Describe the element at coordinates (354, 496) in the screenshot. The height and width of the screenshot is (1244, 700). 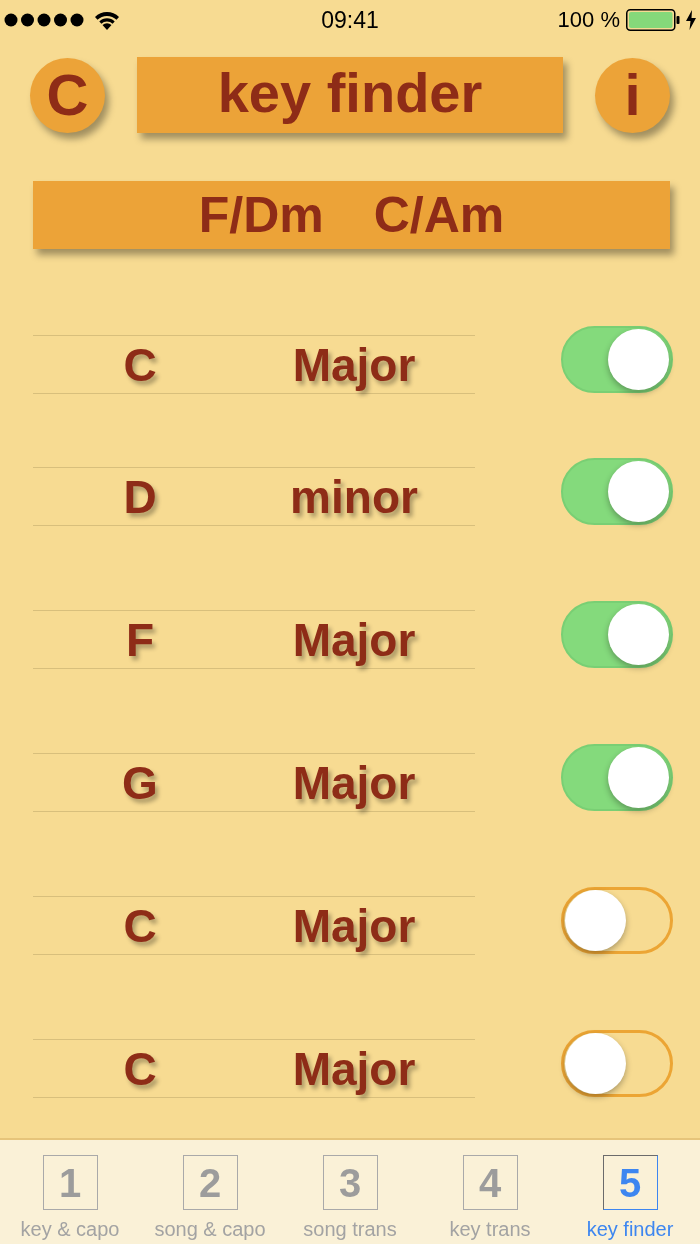
I see `key-mode: minor` at that location.